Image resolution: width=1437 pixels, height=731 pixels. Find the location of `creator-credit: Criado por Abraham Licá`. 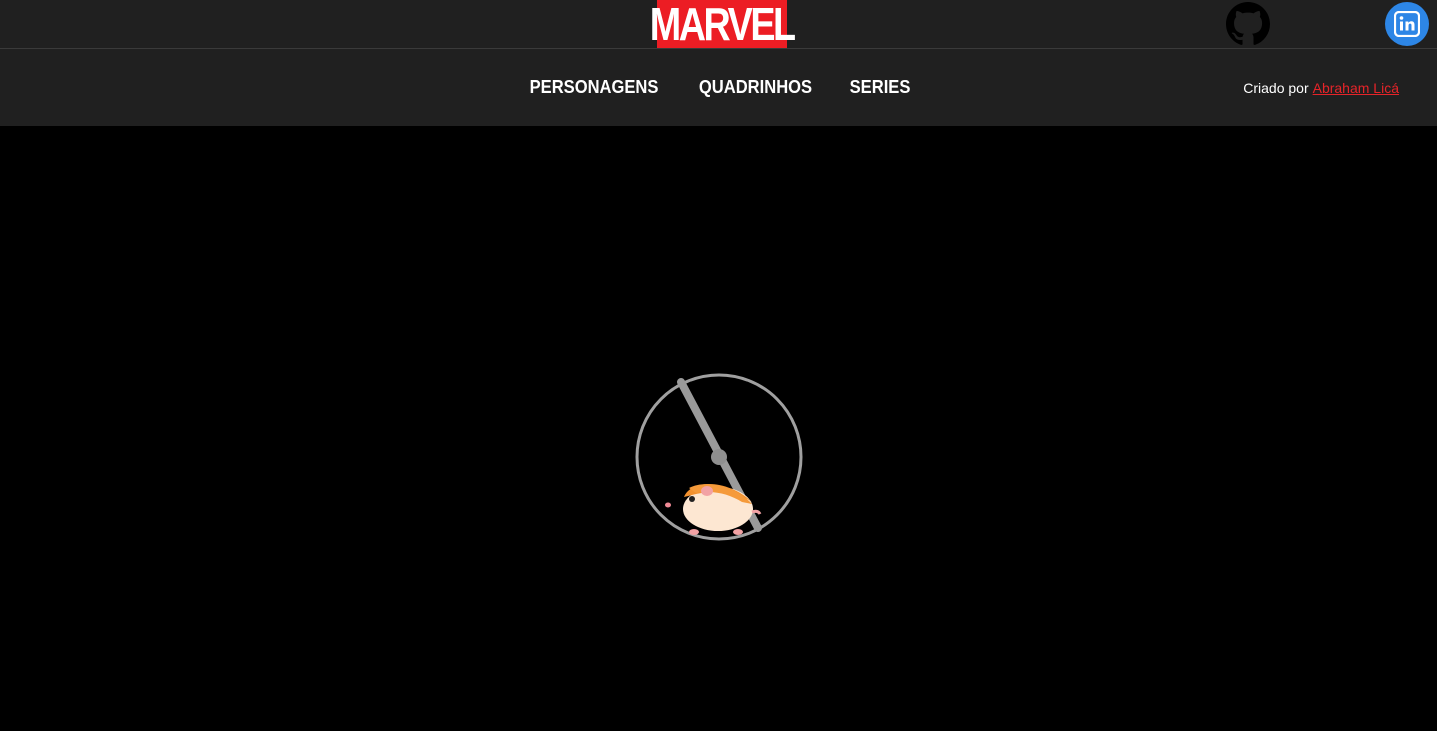

creator-credit: Criado por Abraham Licá is located at coordinates (1321, 87).